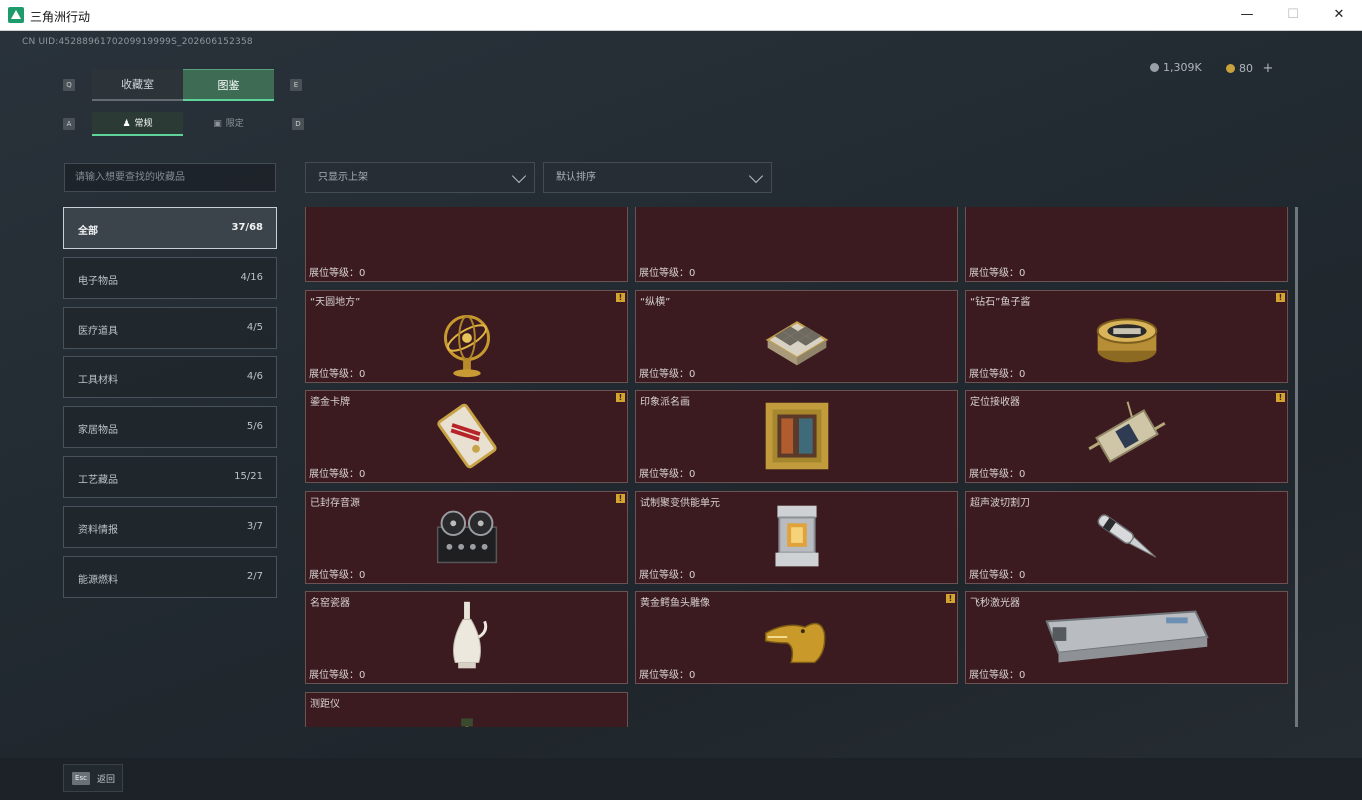  Describe the element at coordinates (467, 722) in the screenshot. I see `rangefinder-tripod-icon` at that location.